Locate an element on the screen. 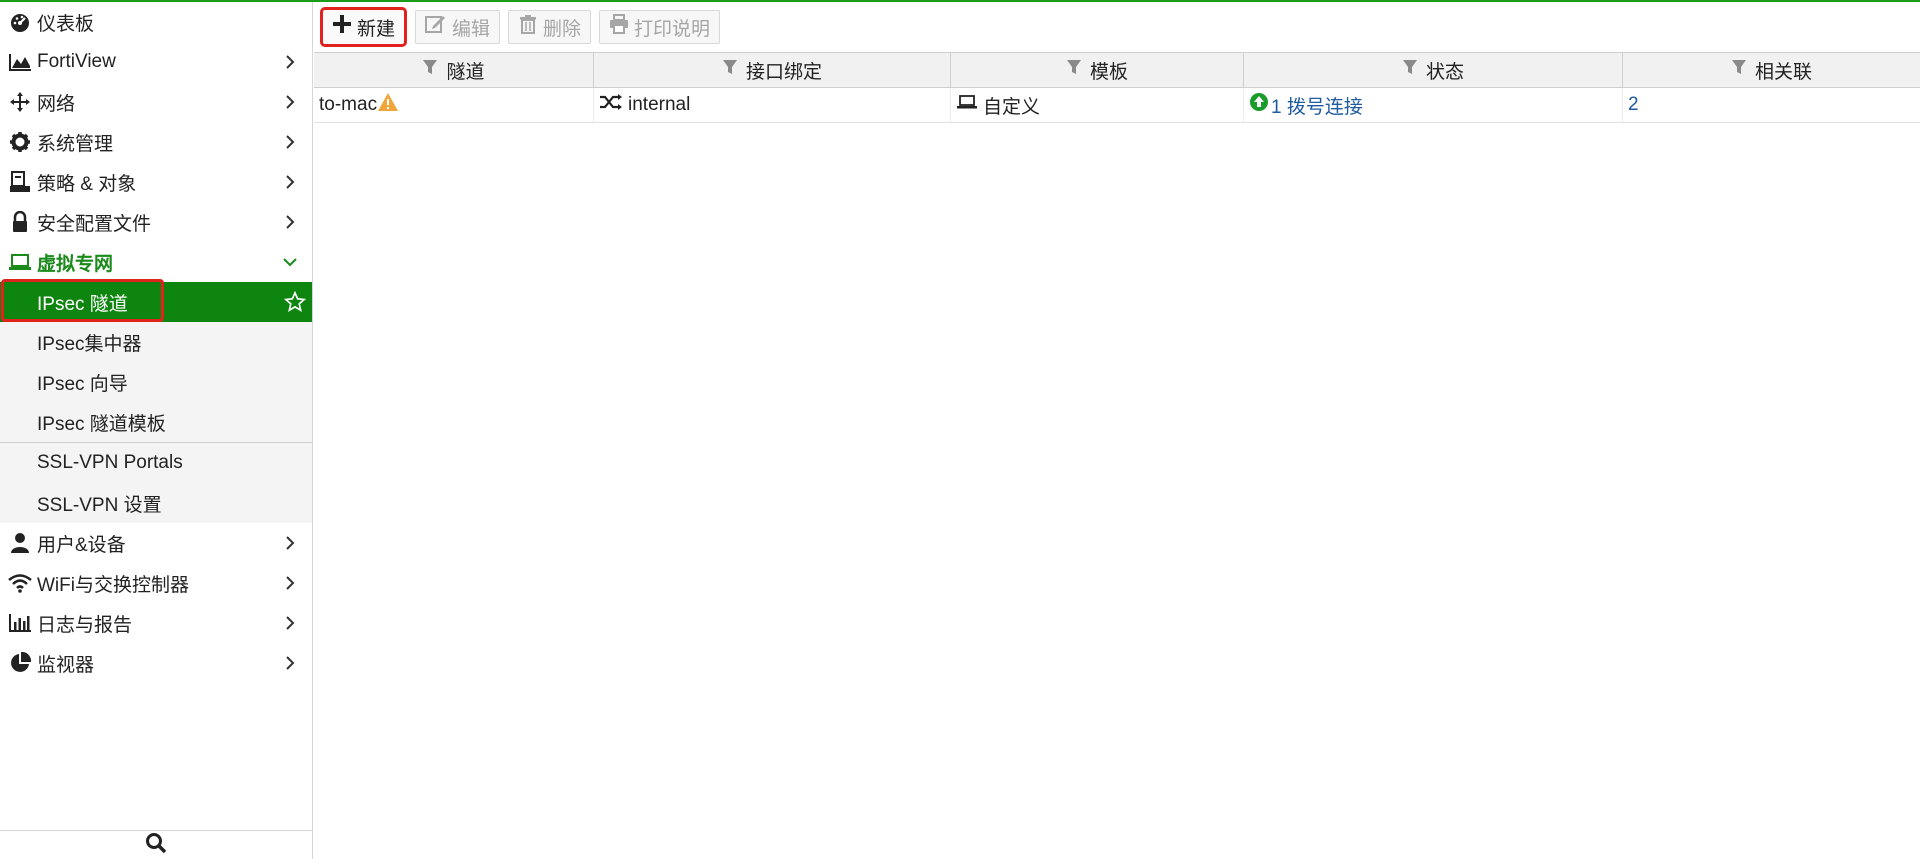 The height and width of the screenshot is (859, 1920). edit-button-label: 编辑 is located at coordinates (471, 29).